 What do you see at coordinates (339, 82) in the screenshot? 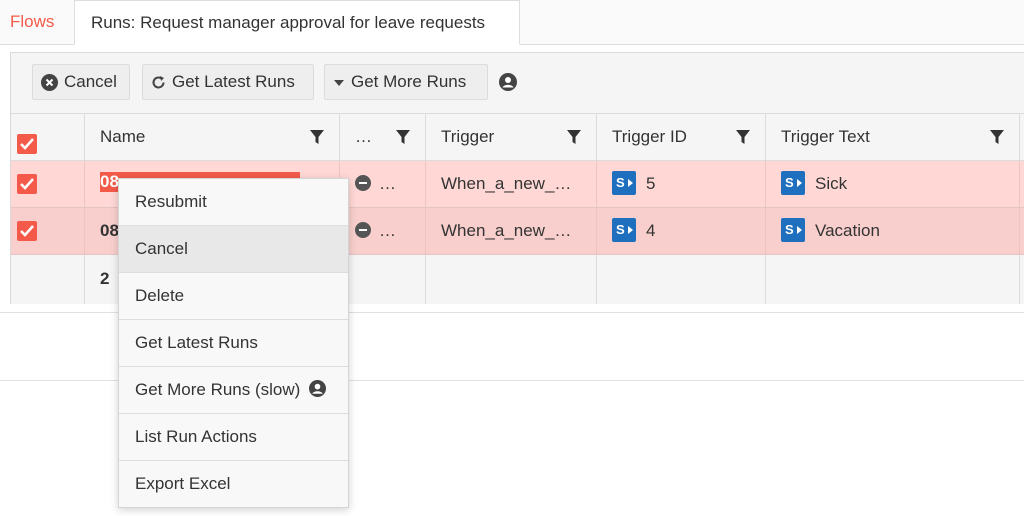
I see `caret-down-icon` at bounding box center [339, 82].